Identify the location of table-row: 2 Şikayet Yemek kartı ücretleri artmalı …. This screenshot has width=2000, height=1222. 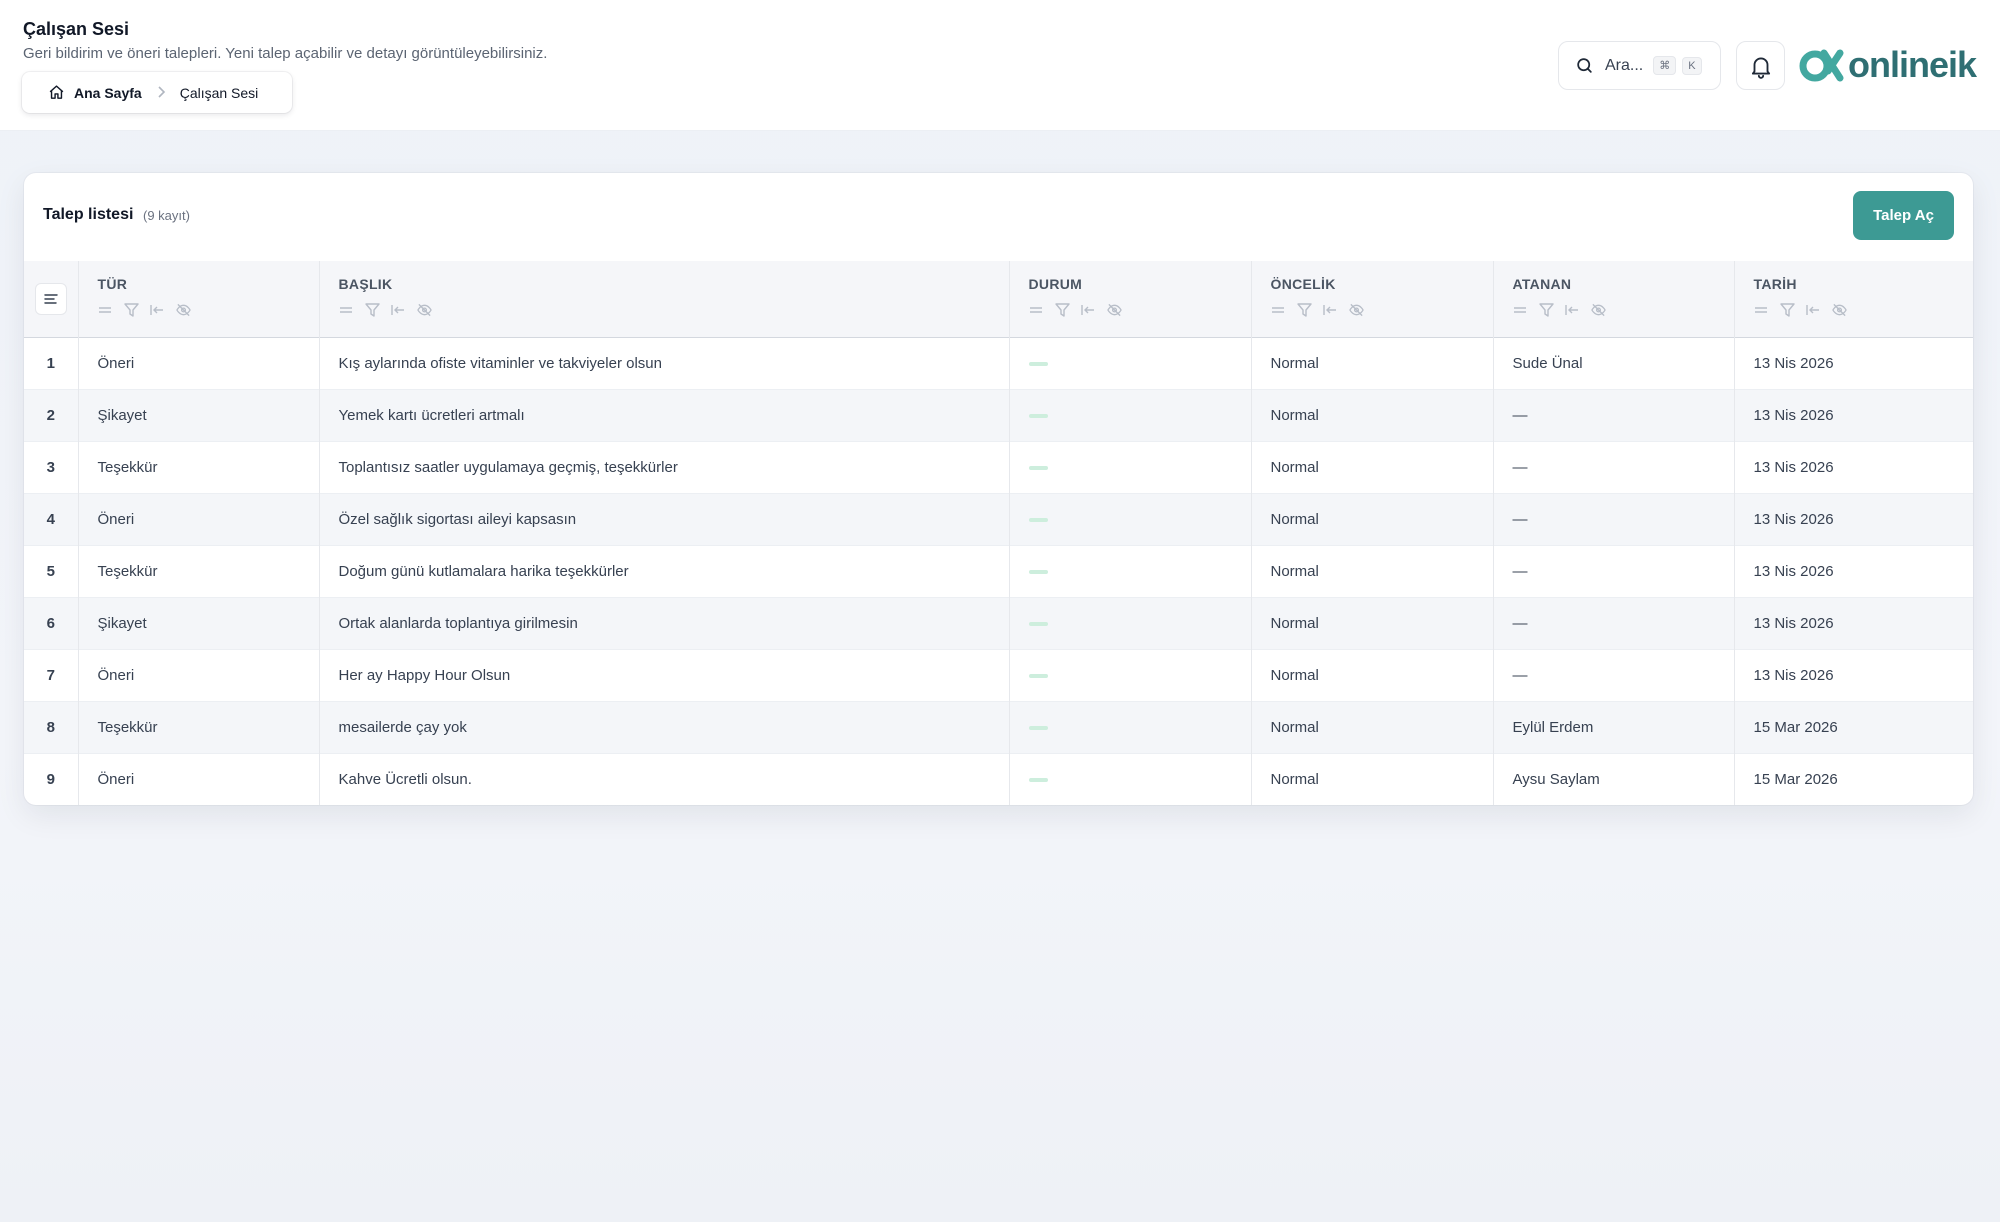
(998, 415).